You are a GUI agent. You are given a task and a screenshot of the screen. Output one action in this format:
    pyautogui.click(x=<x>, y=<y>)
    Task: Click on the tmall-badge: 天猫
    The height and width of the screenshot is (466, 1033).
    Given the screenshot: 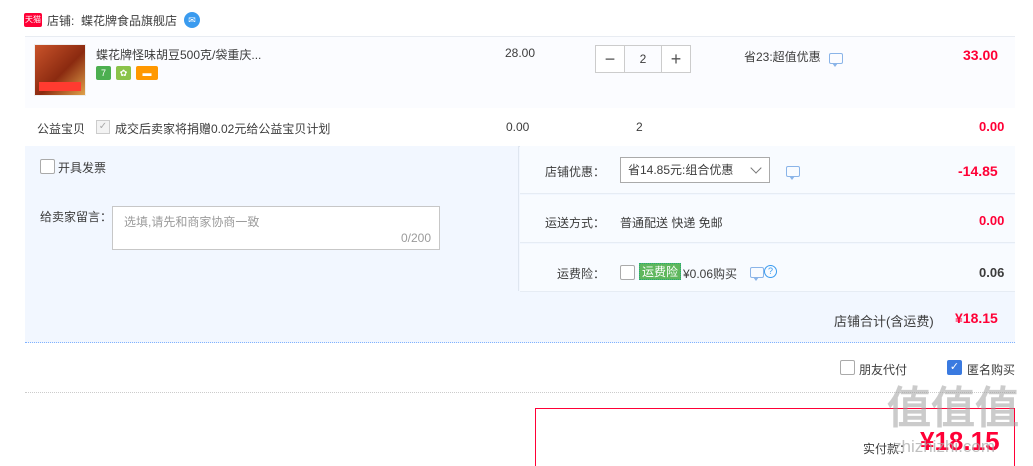 What is the action you would take?
    pyautogui.click(x=33, y=20)
    